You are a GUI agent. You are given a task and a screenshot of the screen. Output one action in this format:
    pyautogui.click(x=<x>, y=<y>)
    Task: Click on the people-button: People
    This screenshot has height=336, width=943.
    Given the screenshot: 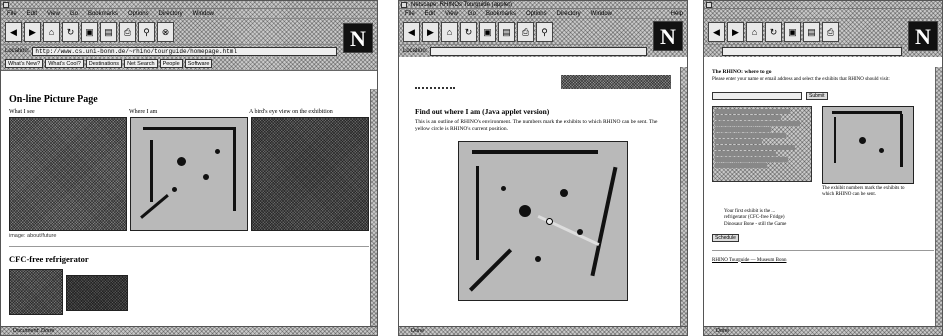 What is the action you would take?
    pyautogui.click(x=171, y=63)
    